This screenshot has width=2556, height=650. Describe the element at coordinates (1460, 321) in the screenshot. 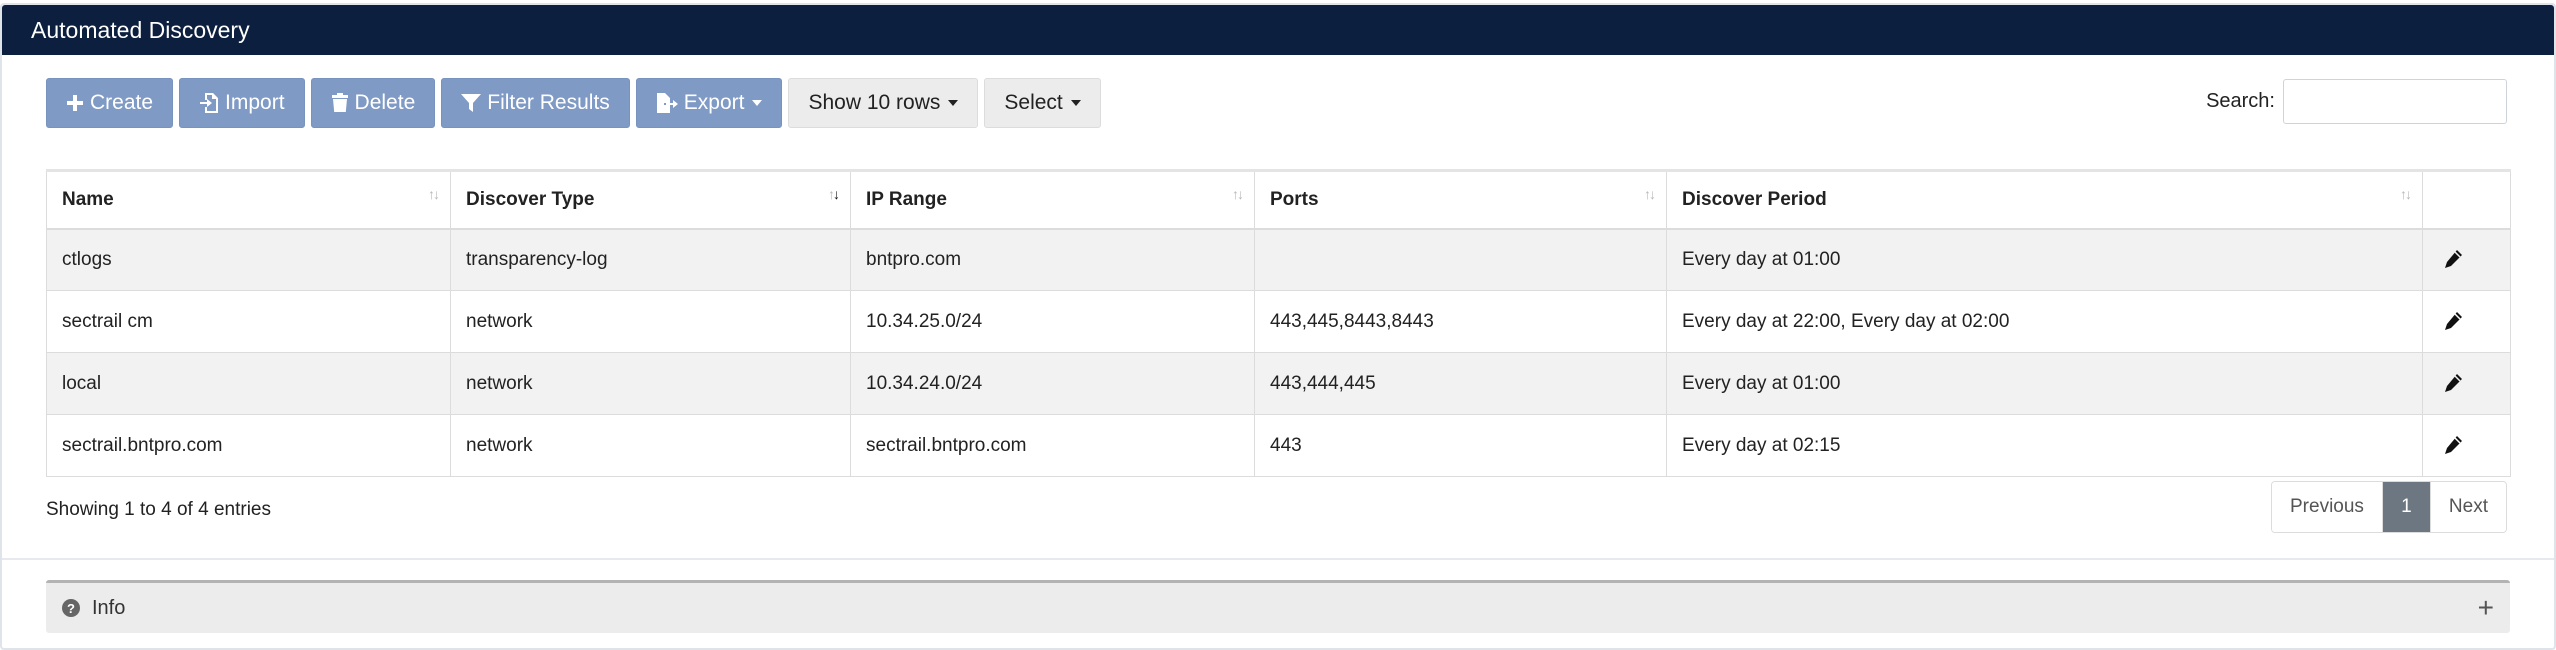

I see `cell-ports: 443,445,8443,8443` at that location.